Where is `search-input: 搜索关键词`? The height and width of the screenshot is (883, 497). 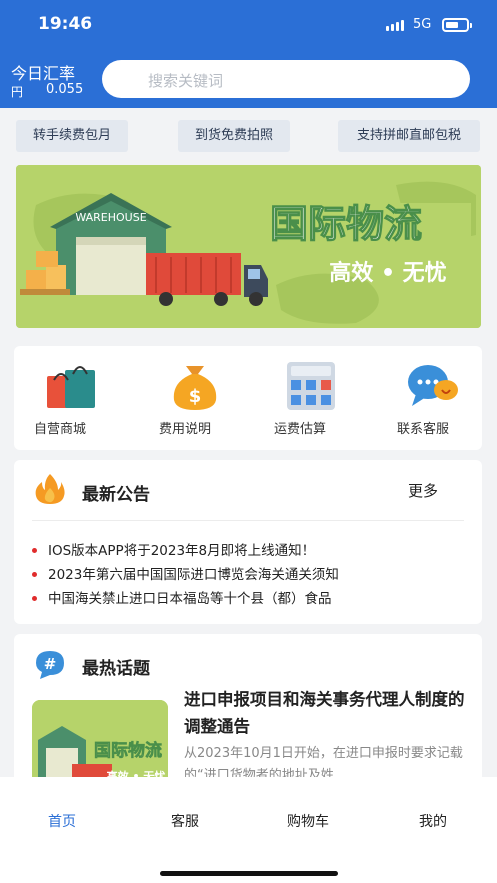 search-input: 搜索关键词 is located at coordinates (286, 79).